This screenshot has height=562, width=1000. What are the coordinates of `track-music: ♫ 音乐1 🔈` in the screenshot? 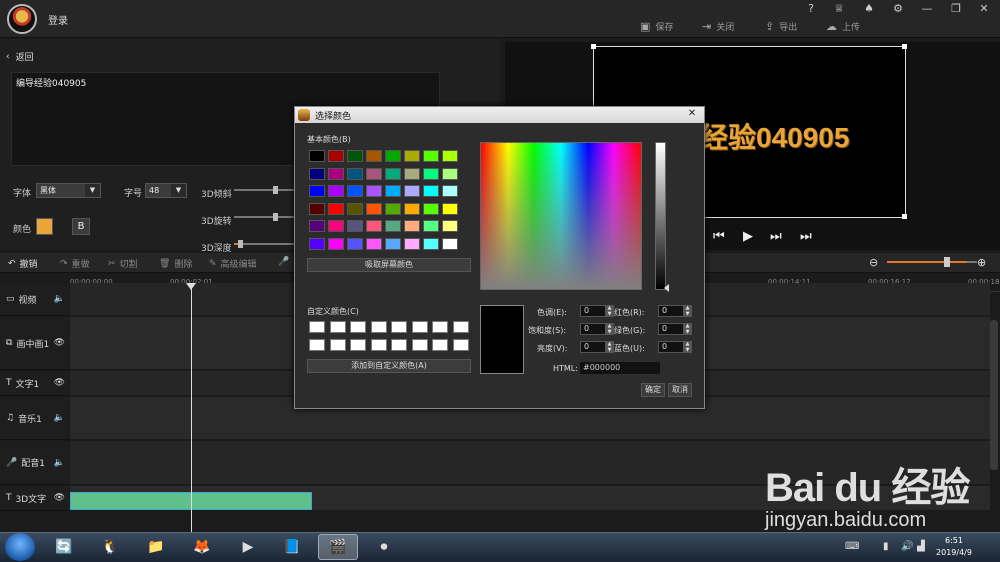 It's located at (34, 418).